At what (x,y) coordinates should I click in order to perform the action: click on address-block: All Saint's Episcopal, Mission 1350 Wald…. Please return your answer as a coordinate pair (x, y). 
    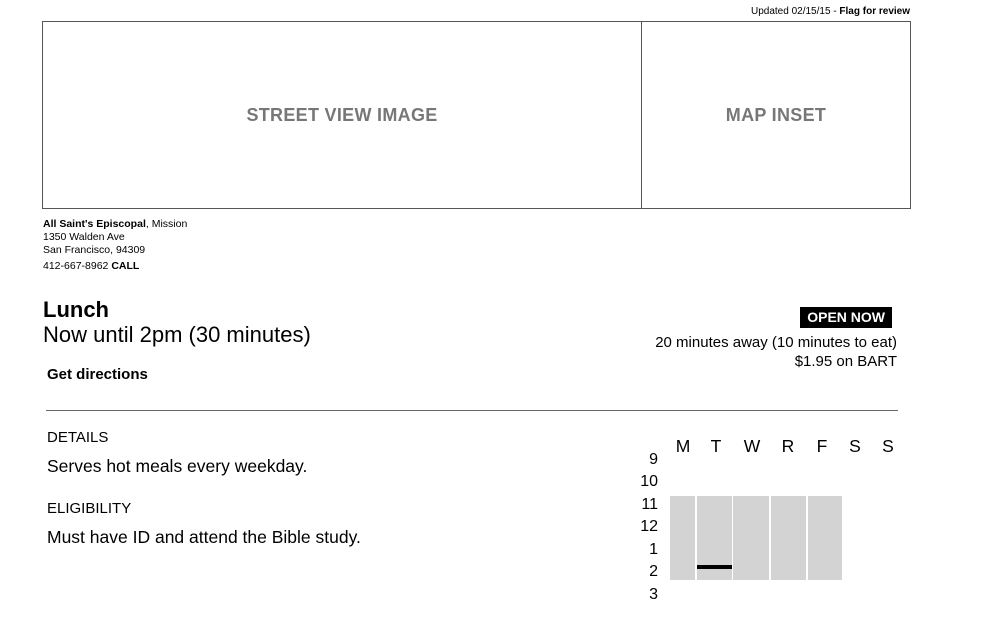
    Looking at the image, I should click on (115, 245).